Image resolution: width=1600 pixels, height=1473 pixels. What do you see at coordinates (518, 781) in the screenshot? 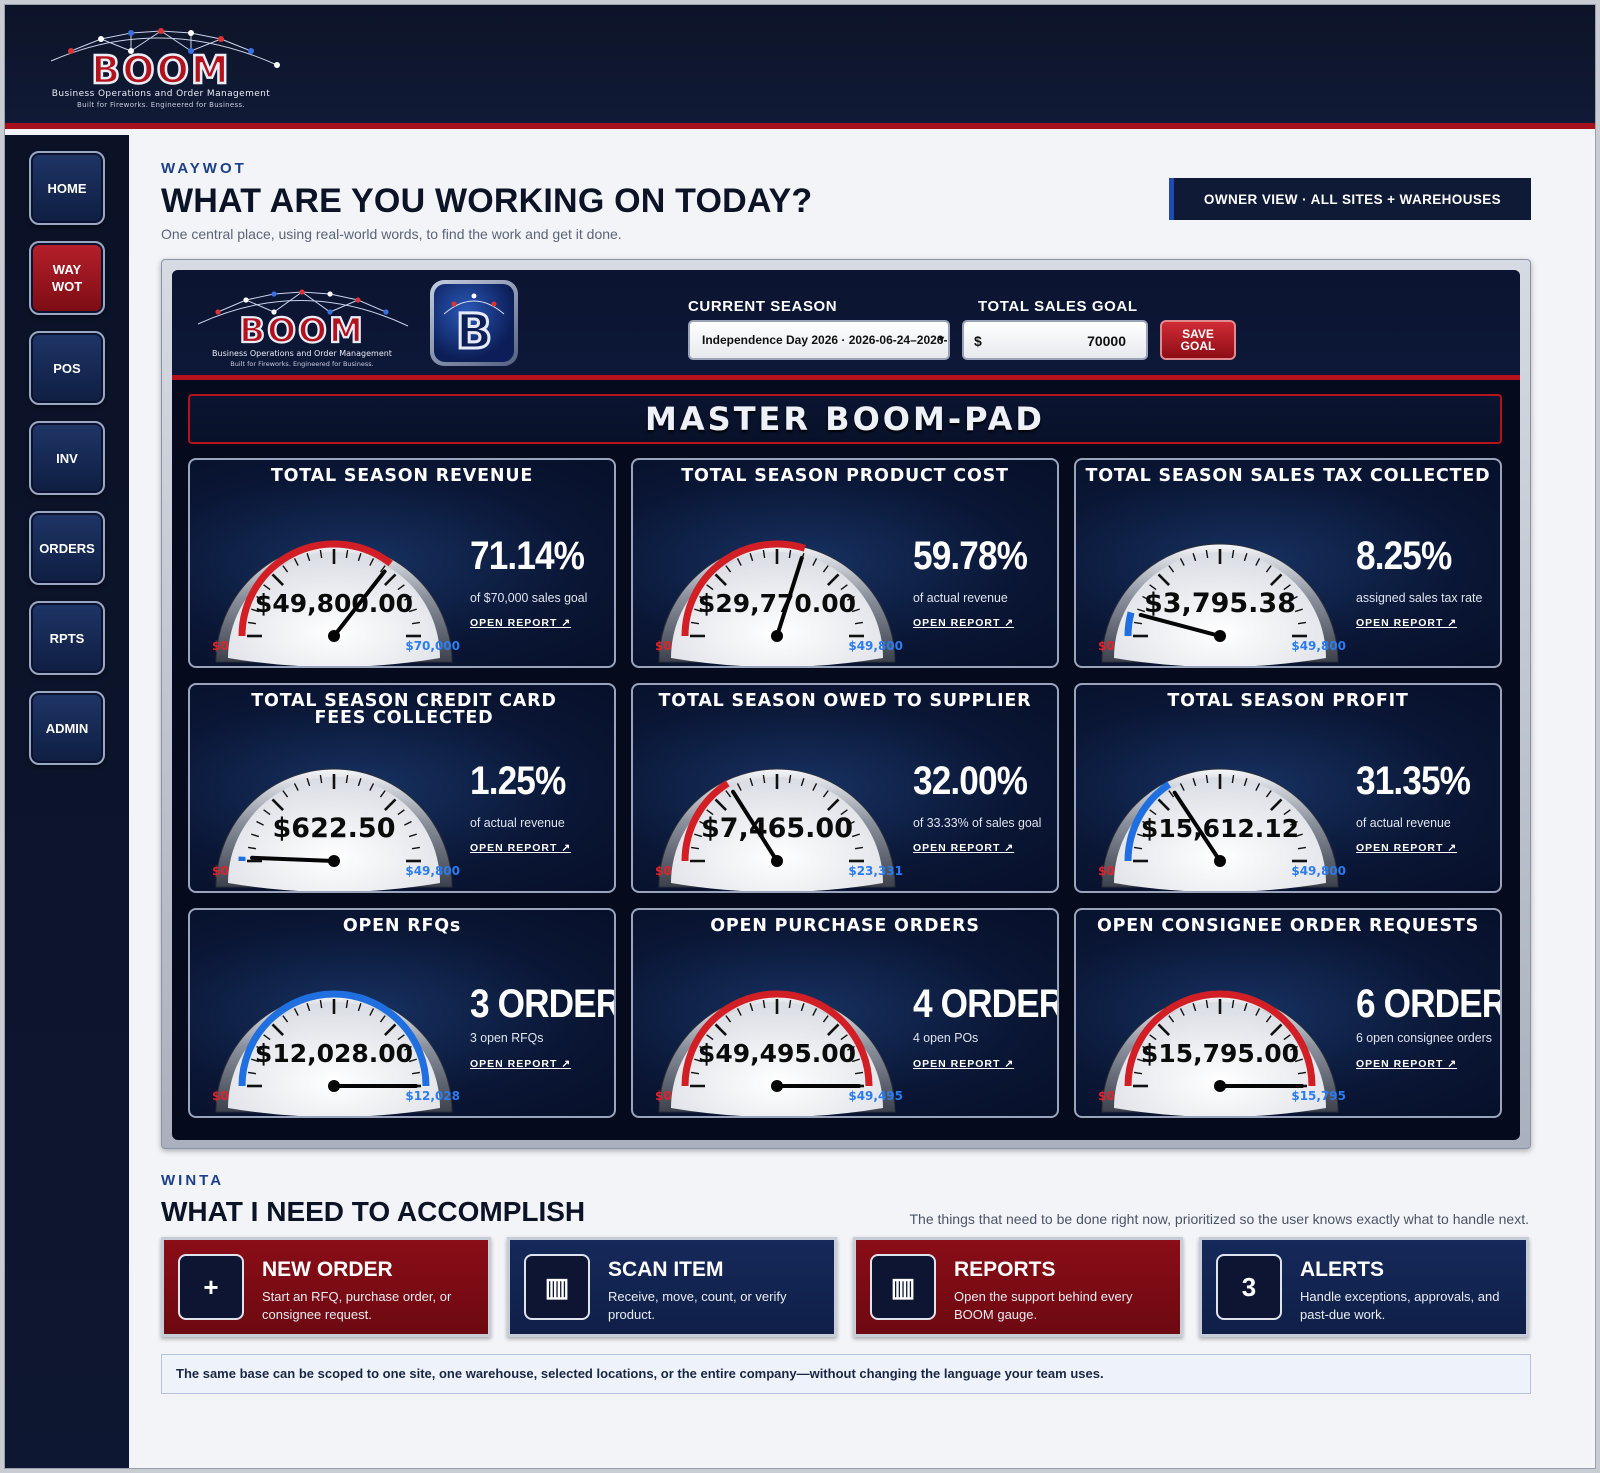
I see `gauge-percent: 1.25%` at bounding box center [518, 781].